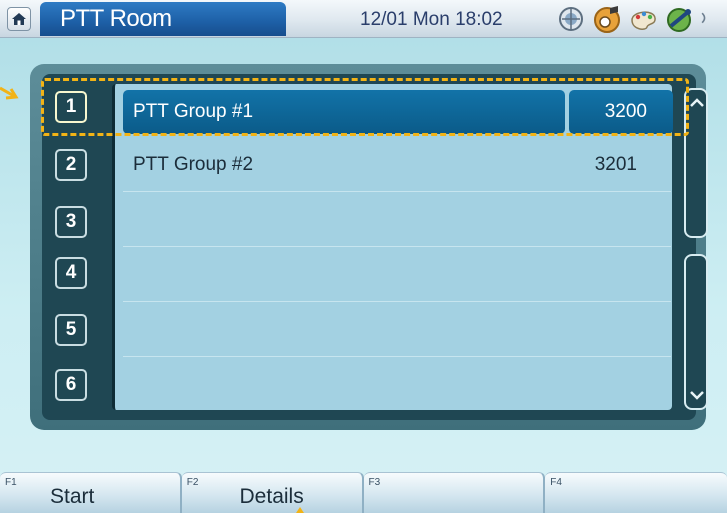 Image resolution: width=727 pixels, height=513 pixels. Describe the element at coordinates (71, 385) in the screenshot. I see `number-button-6: 6` at that location.